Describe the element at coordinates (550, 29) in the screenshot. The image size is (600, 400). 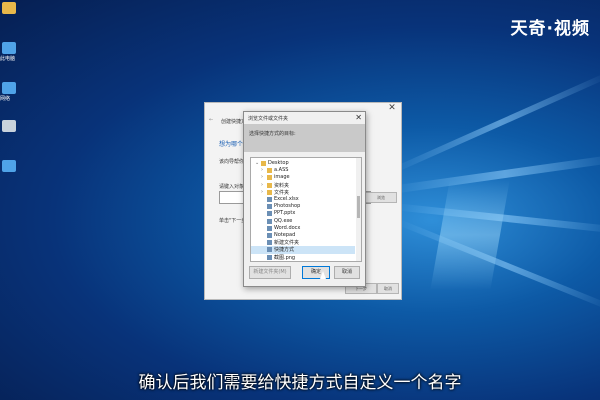
I see `video-watermark: 天奇·视频` at that location.